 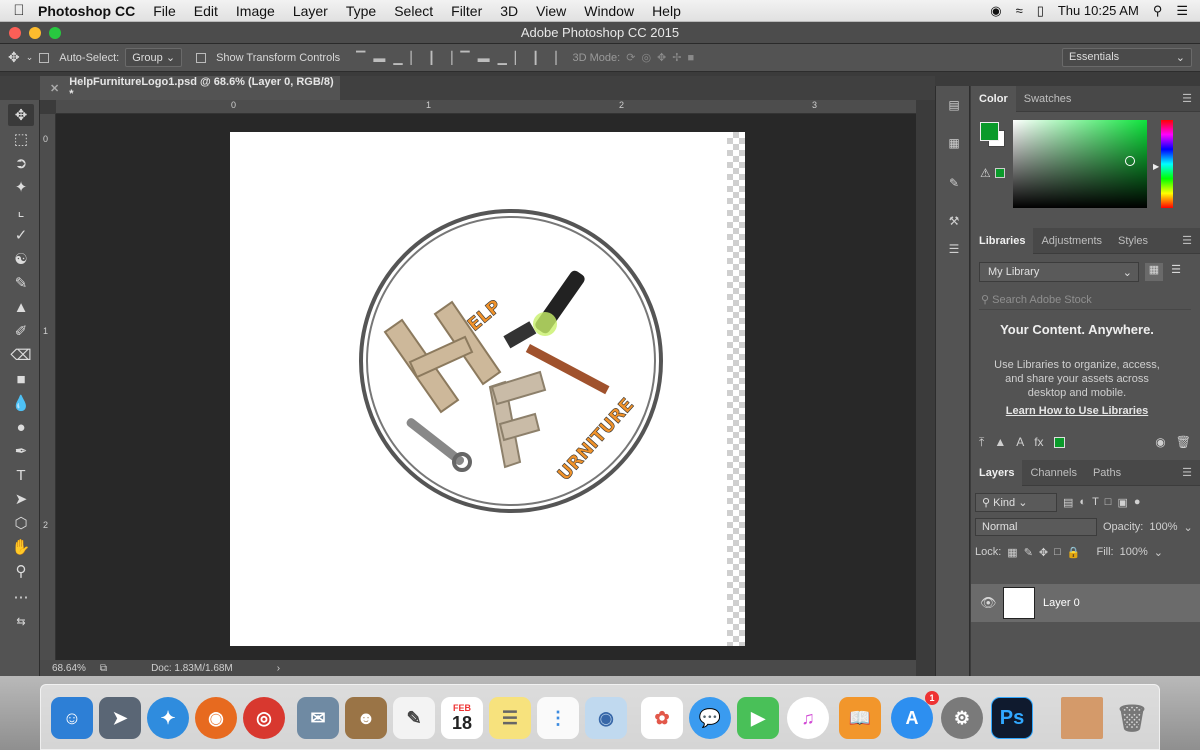 What do you see at coordinates (415, 58) in the screenshot?
I see `align-left-icon: ▏` at bounding box center [415, 58].